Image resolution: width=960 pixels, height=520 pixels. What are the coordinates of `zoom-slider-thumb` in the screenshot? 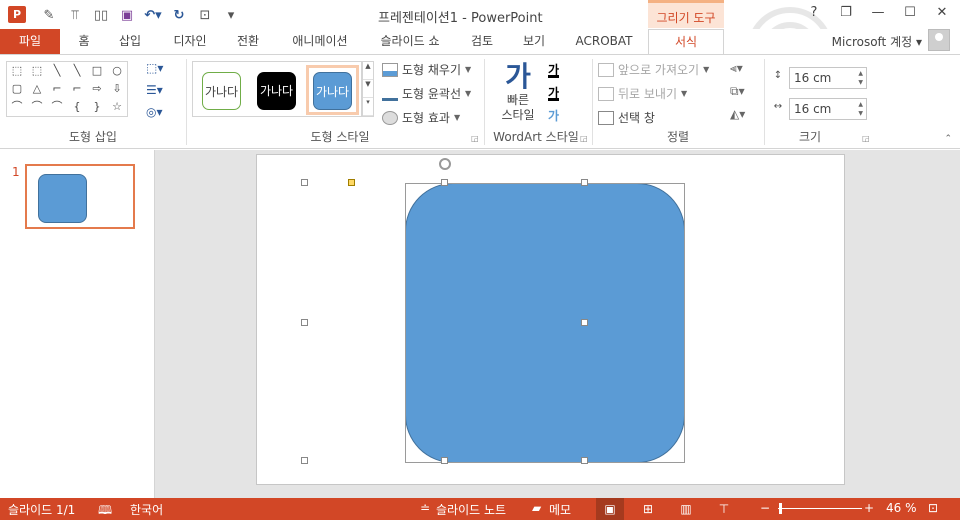 It's located at (780, 508).